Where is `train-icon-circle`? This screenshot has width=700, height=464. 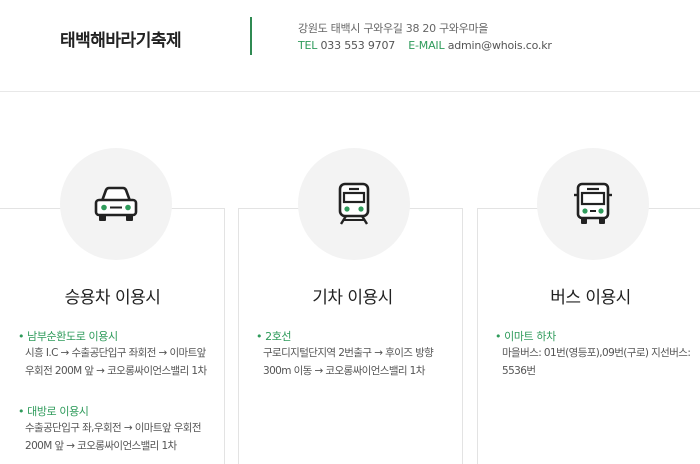 train-icon-circle is located at coordinates (354, 204).